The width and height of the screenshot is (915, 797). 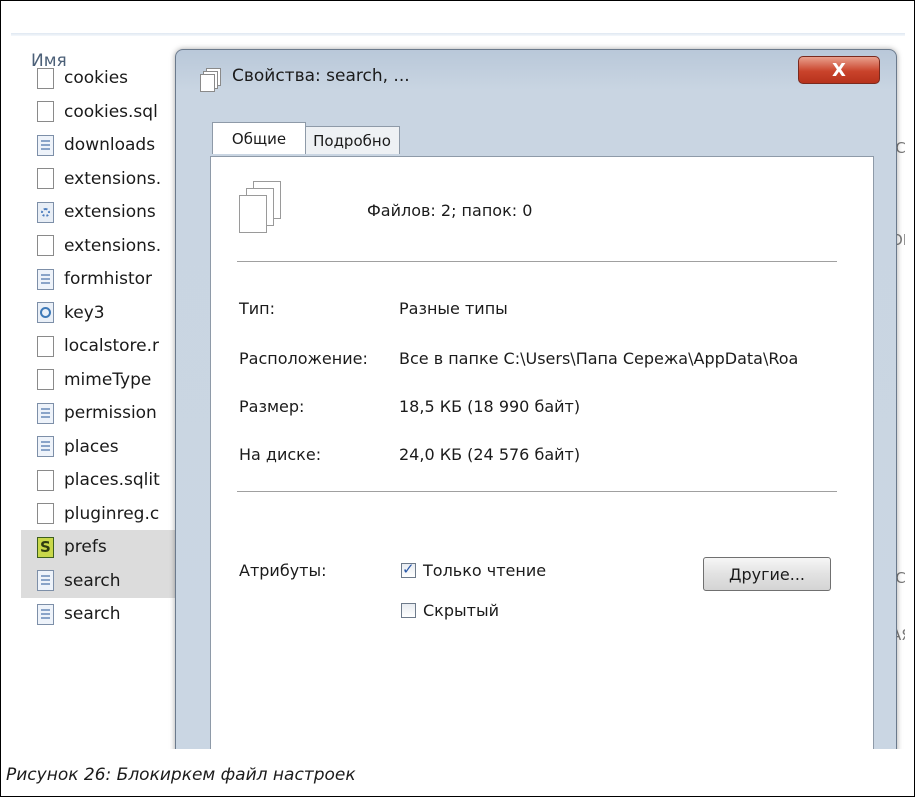 What do you see at coordinates (91, 446) in the screenshot?
I see `file-name: places` at bounding box center [91, 446].